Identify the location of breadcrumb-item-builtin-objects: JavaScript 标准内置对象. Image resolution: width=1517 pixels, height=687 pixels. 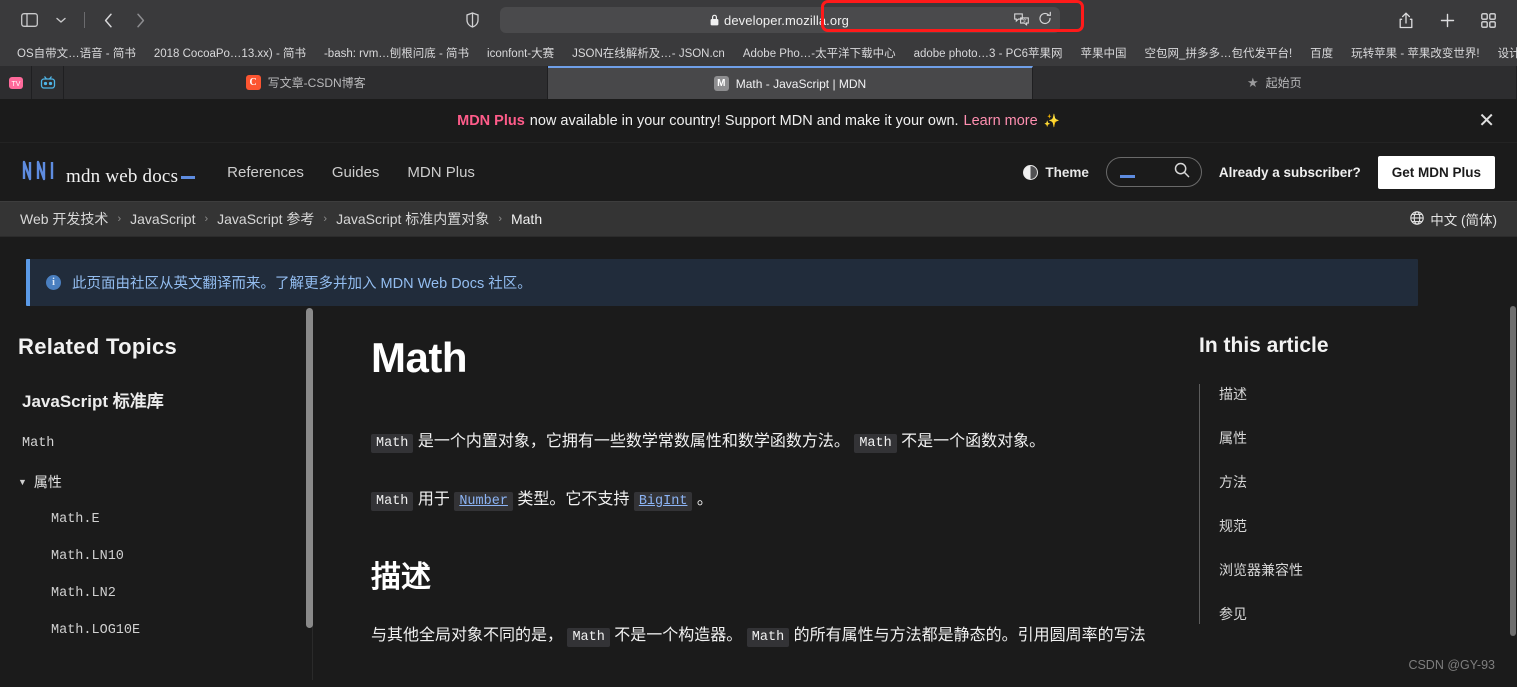
(412, 219).